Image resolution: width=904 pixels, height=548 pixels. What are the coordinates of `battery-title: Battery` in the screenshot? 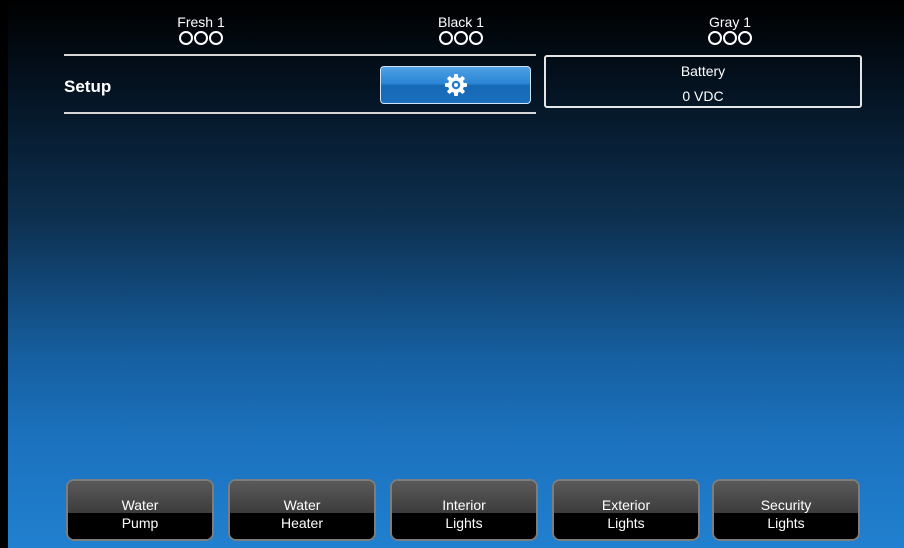 It's located at (703, 71).